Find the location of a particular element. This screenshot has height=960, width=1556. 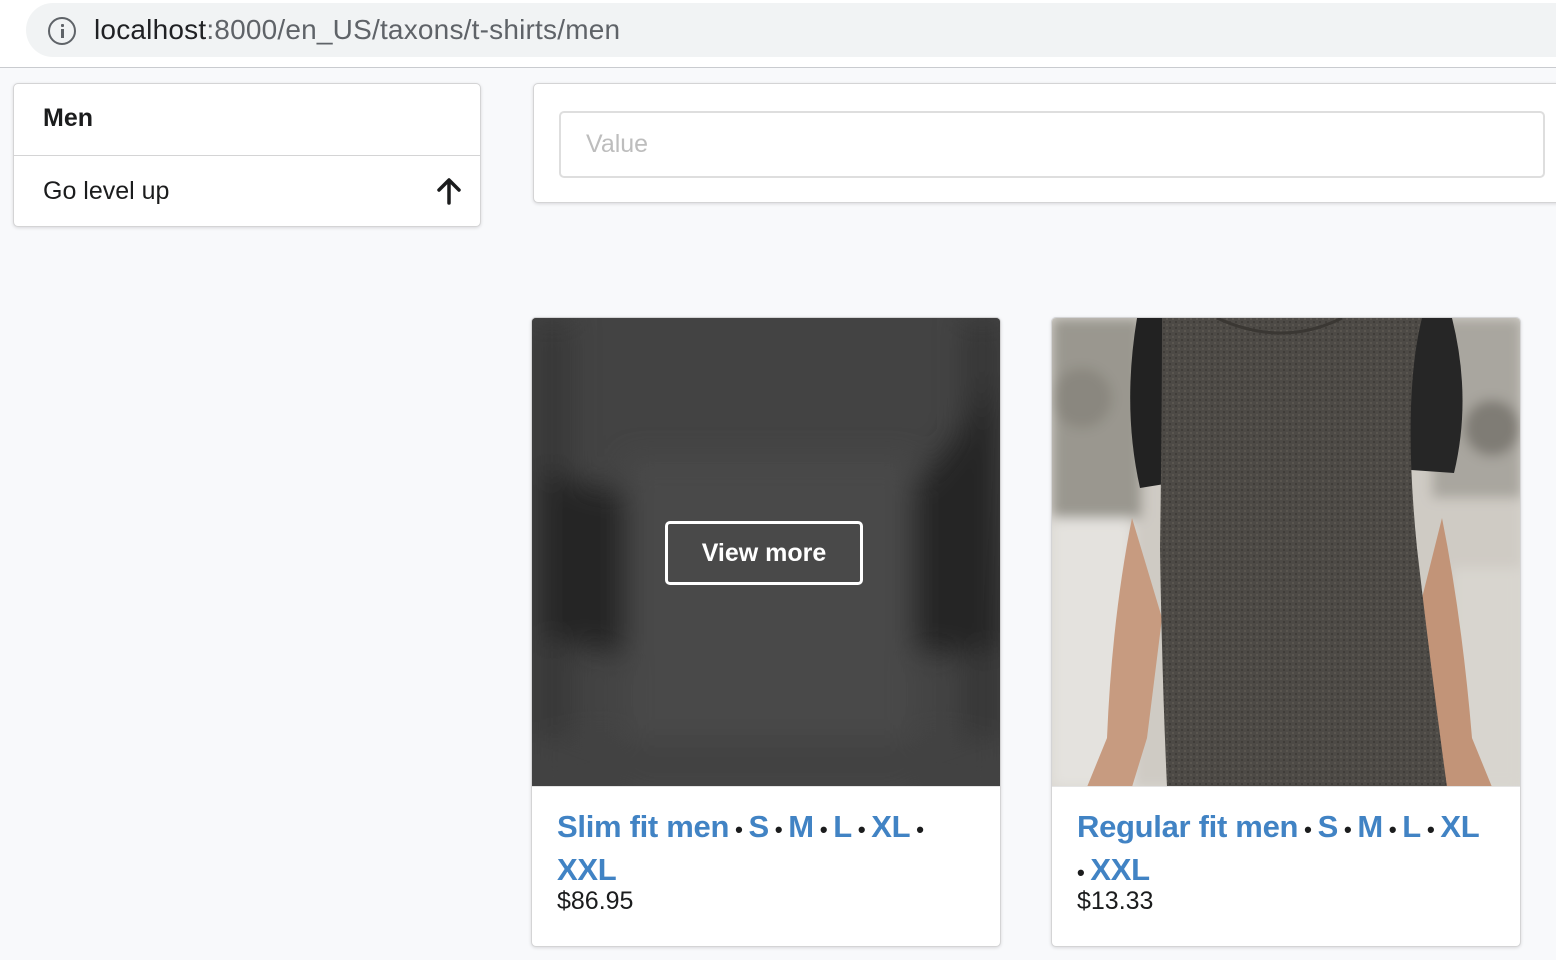

taxon-menu-header: Men is located at coordinates (247, 120).